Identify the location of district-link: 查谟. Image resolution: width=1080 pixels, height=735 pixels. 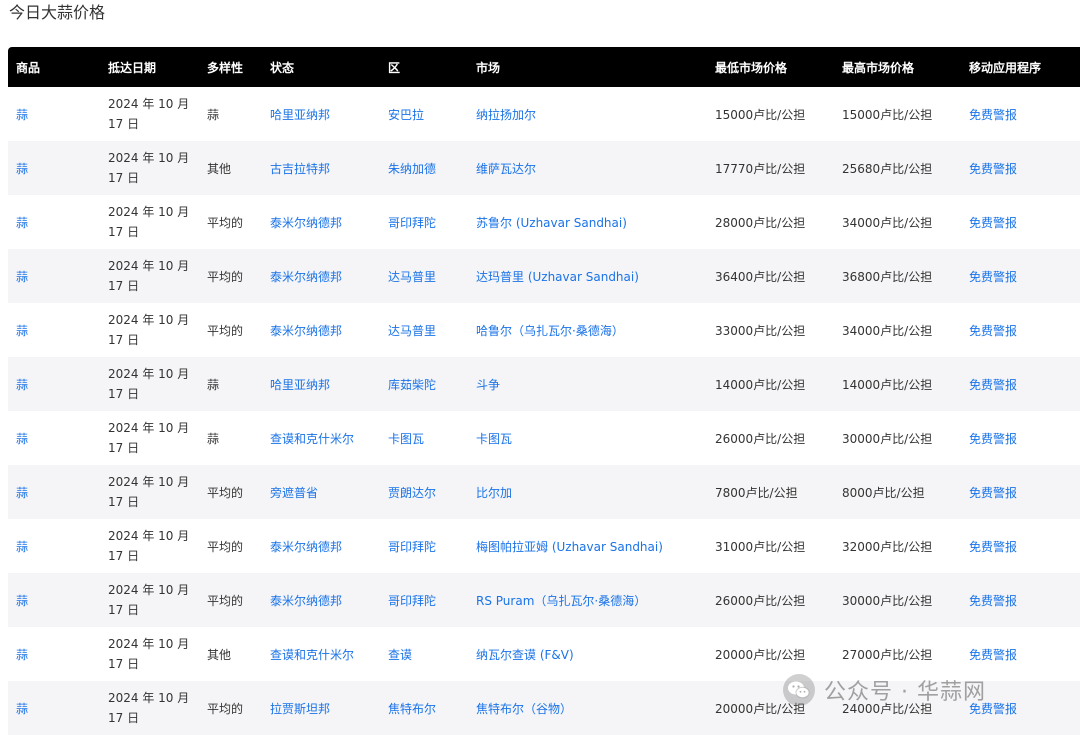
(424, 654).